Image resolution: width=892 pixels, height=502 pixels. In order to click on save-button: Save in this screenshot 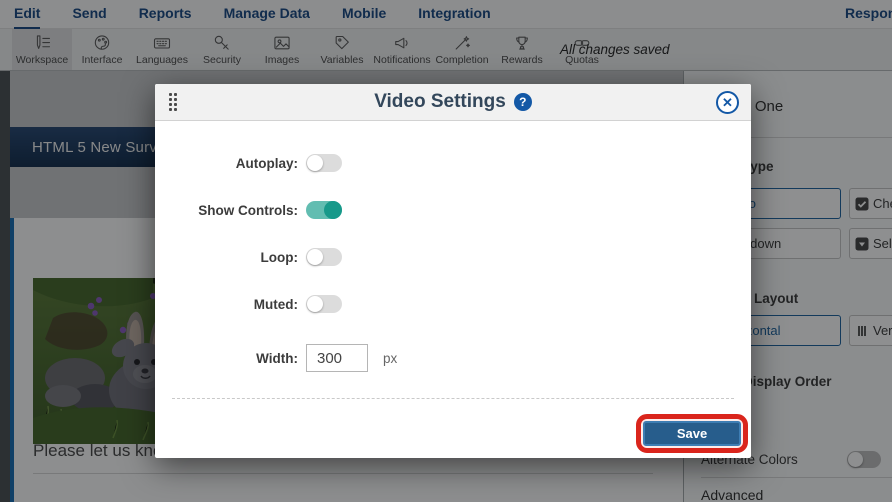, I will do `click(692, 433)`.